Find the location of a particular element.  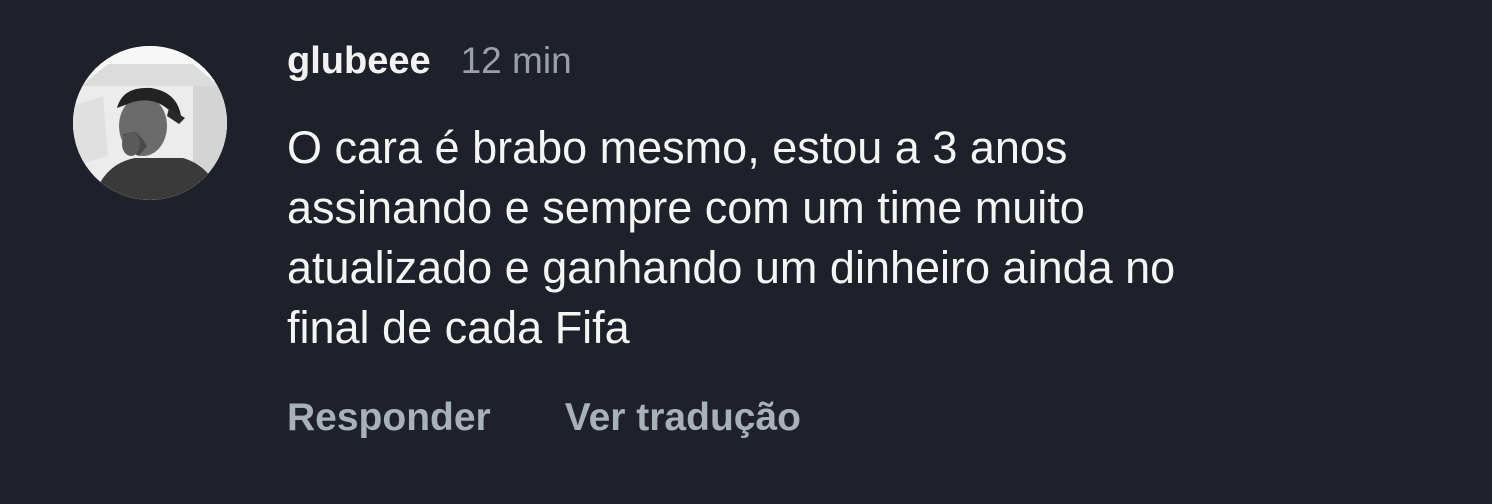

comment-actions: Responder Ver tradução is located at coordinates (544, 418).